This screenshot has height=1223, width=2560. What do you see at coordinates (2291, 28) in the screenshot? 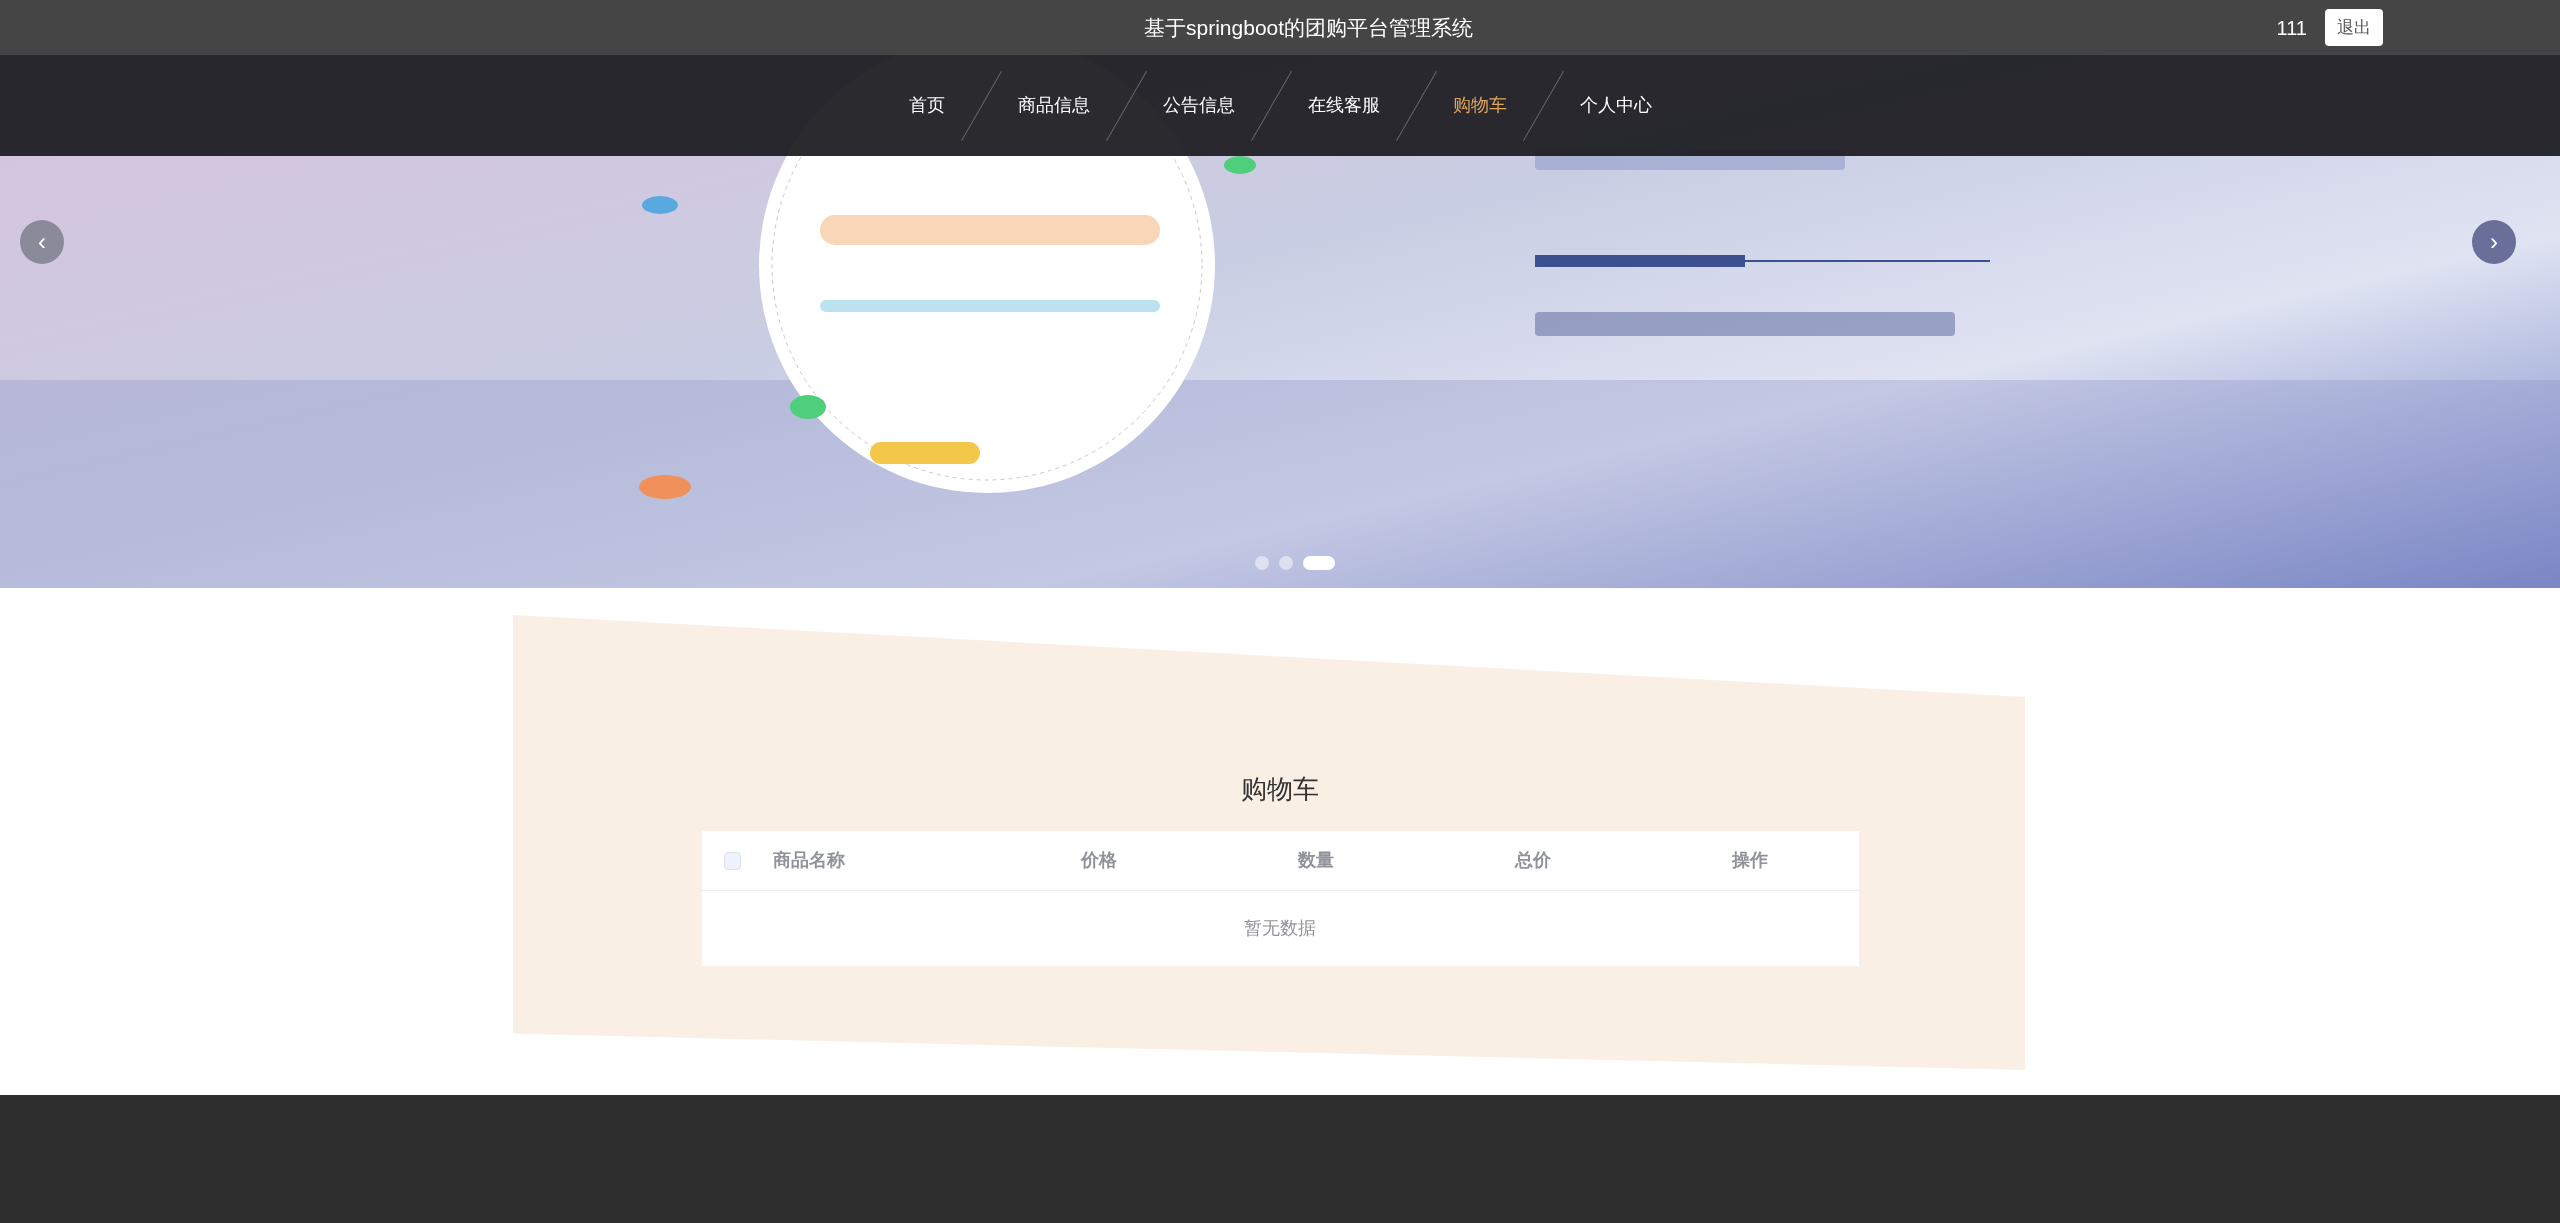
I see `username: 111` at bounding box center [2291, 28].